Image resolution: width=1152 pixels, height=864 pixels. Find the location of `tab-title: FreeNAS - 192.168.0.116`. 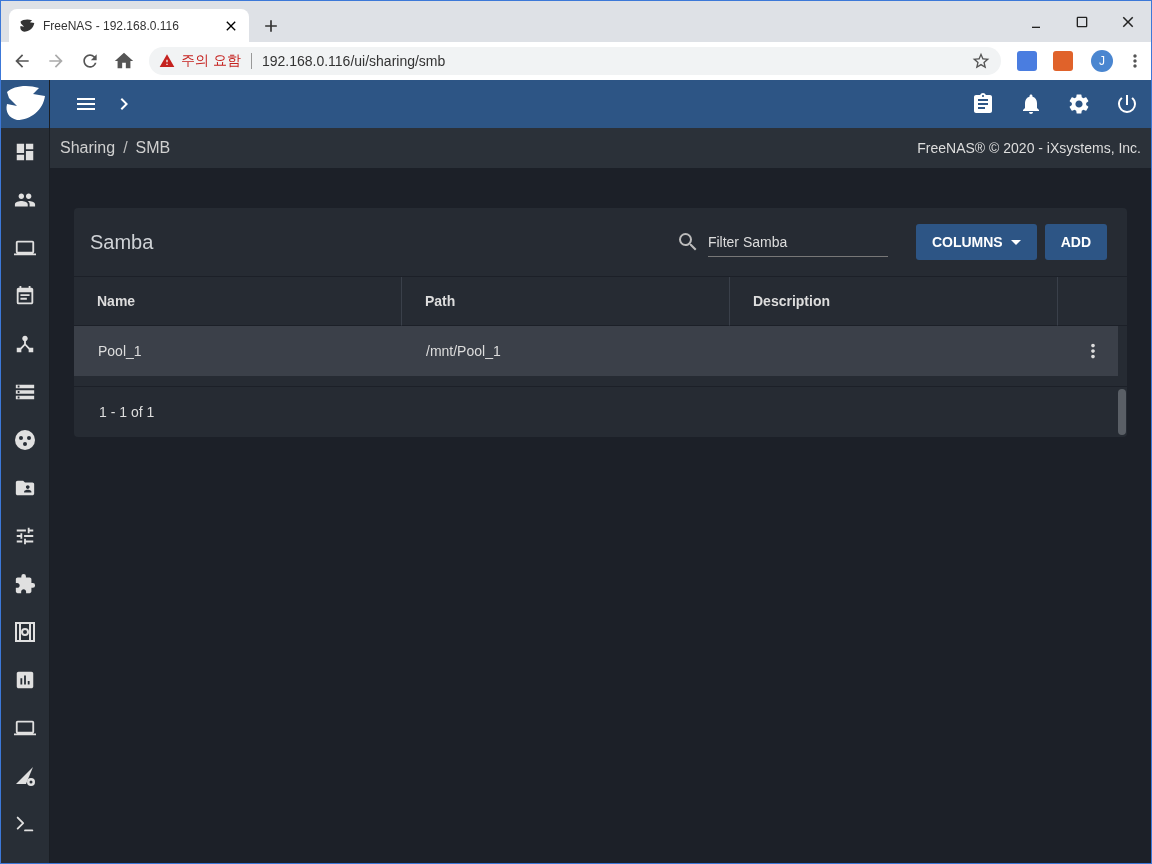

tab-title: FreeNAS - 192.168.0.116 is located at coordinates (111, 25).